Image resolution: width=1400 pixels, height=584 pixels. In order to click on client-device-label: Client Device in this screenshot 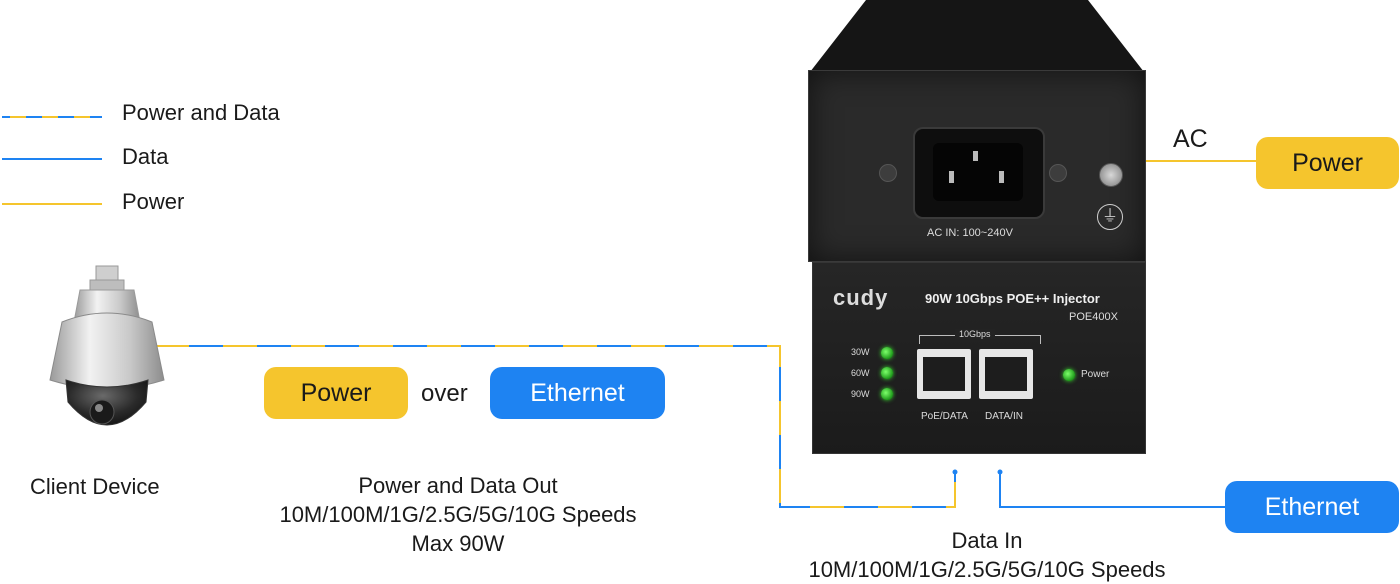, I will do `click(95, 486)`.